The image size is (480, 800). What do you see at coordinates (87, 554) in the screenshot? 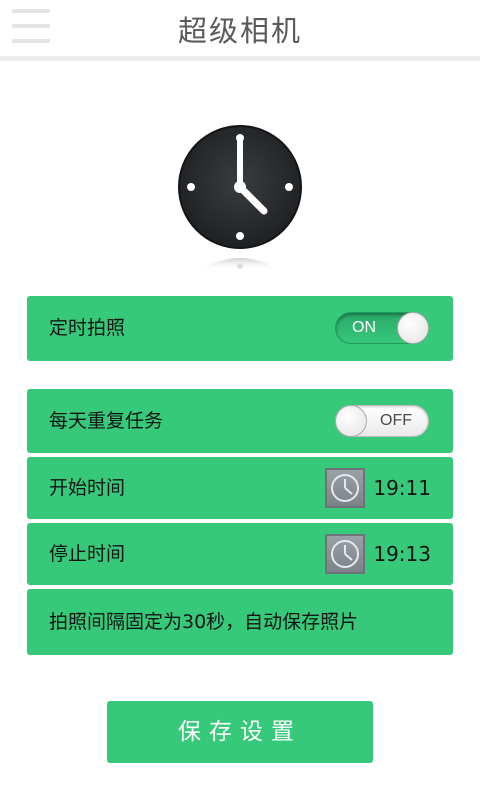
I see `stop-time-label: 停止时间` at bounding box center [87, 554].